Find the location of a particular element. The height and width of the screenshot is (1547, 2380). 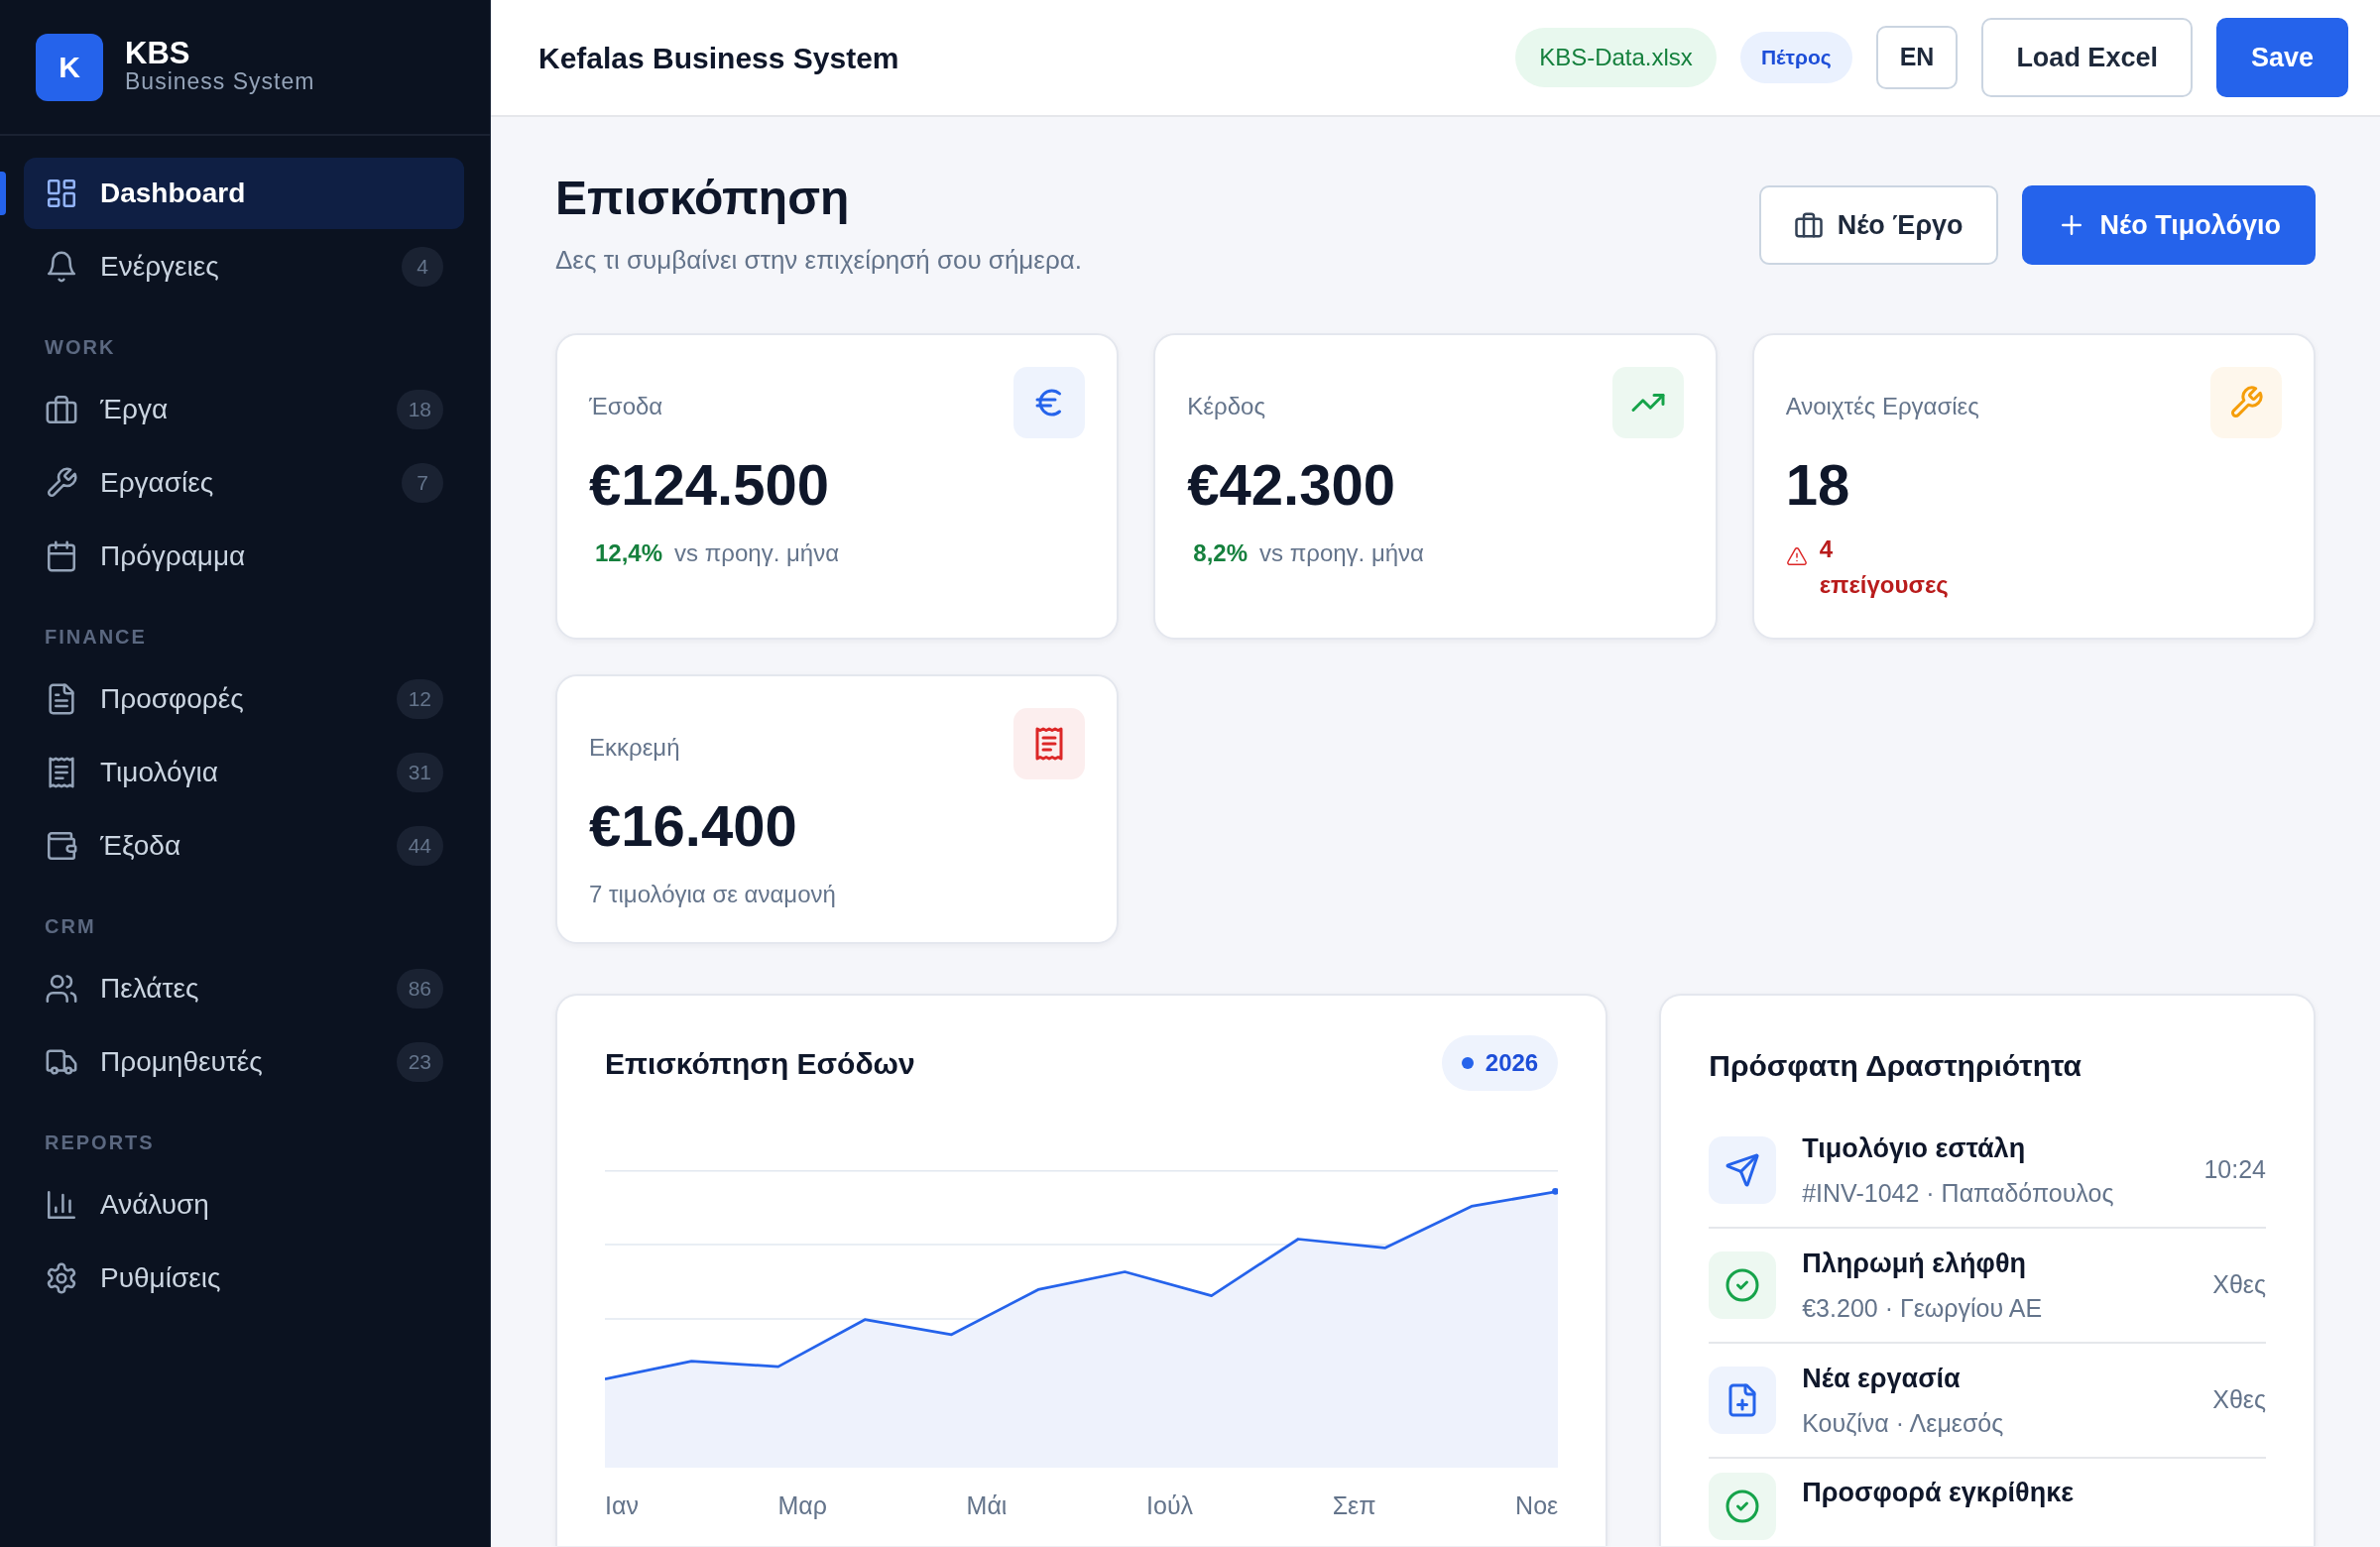

sidebar-item: Προμηθευτές 23 is located at coordinates (244, 1062).